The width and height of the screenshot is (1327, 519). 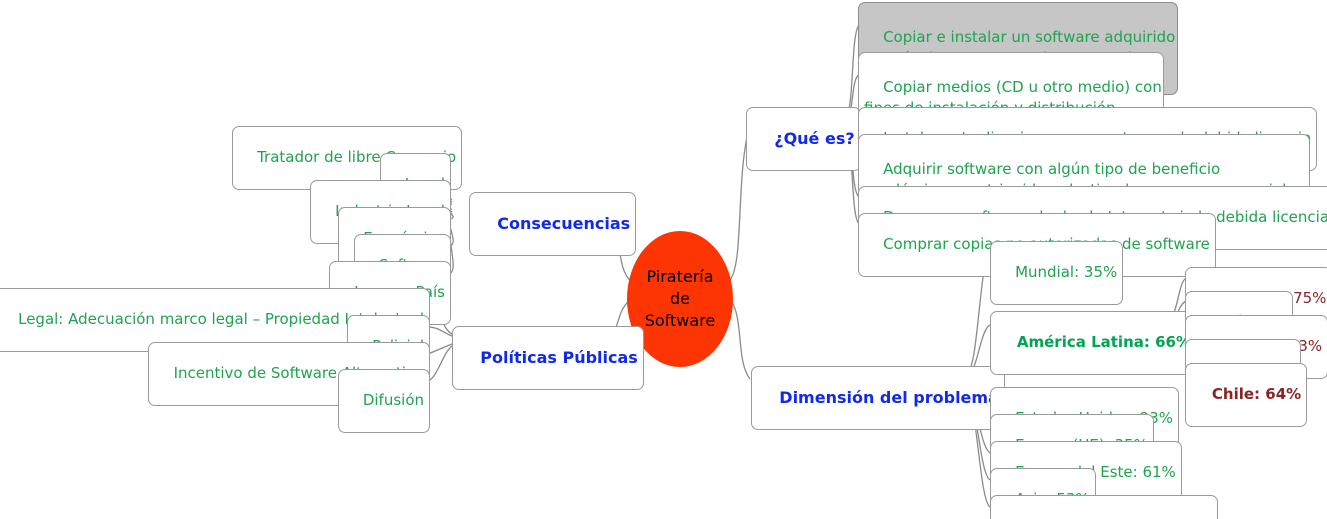 I want to click on node-politicas-difusion: Difusión, so click(x=383, y=401).